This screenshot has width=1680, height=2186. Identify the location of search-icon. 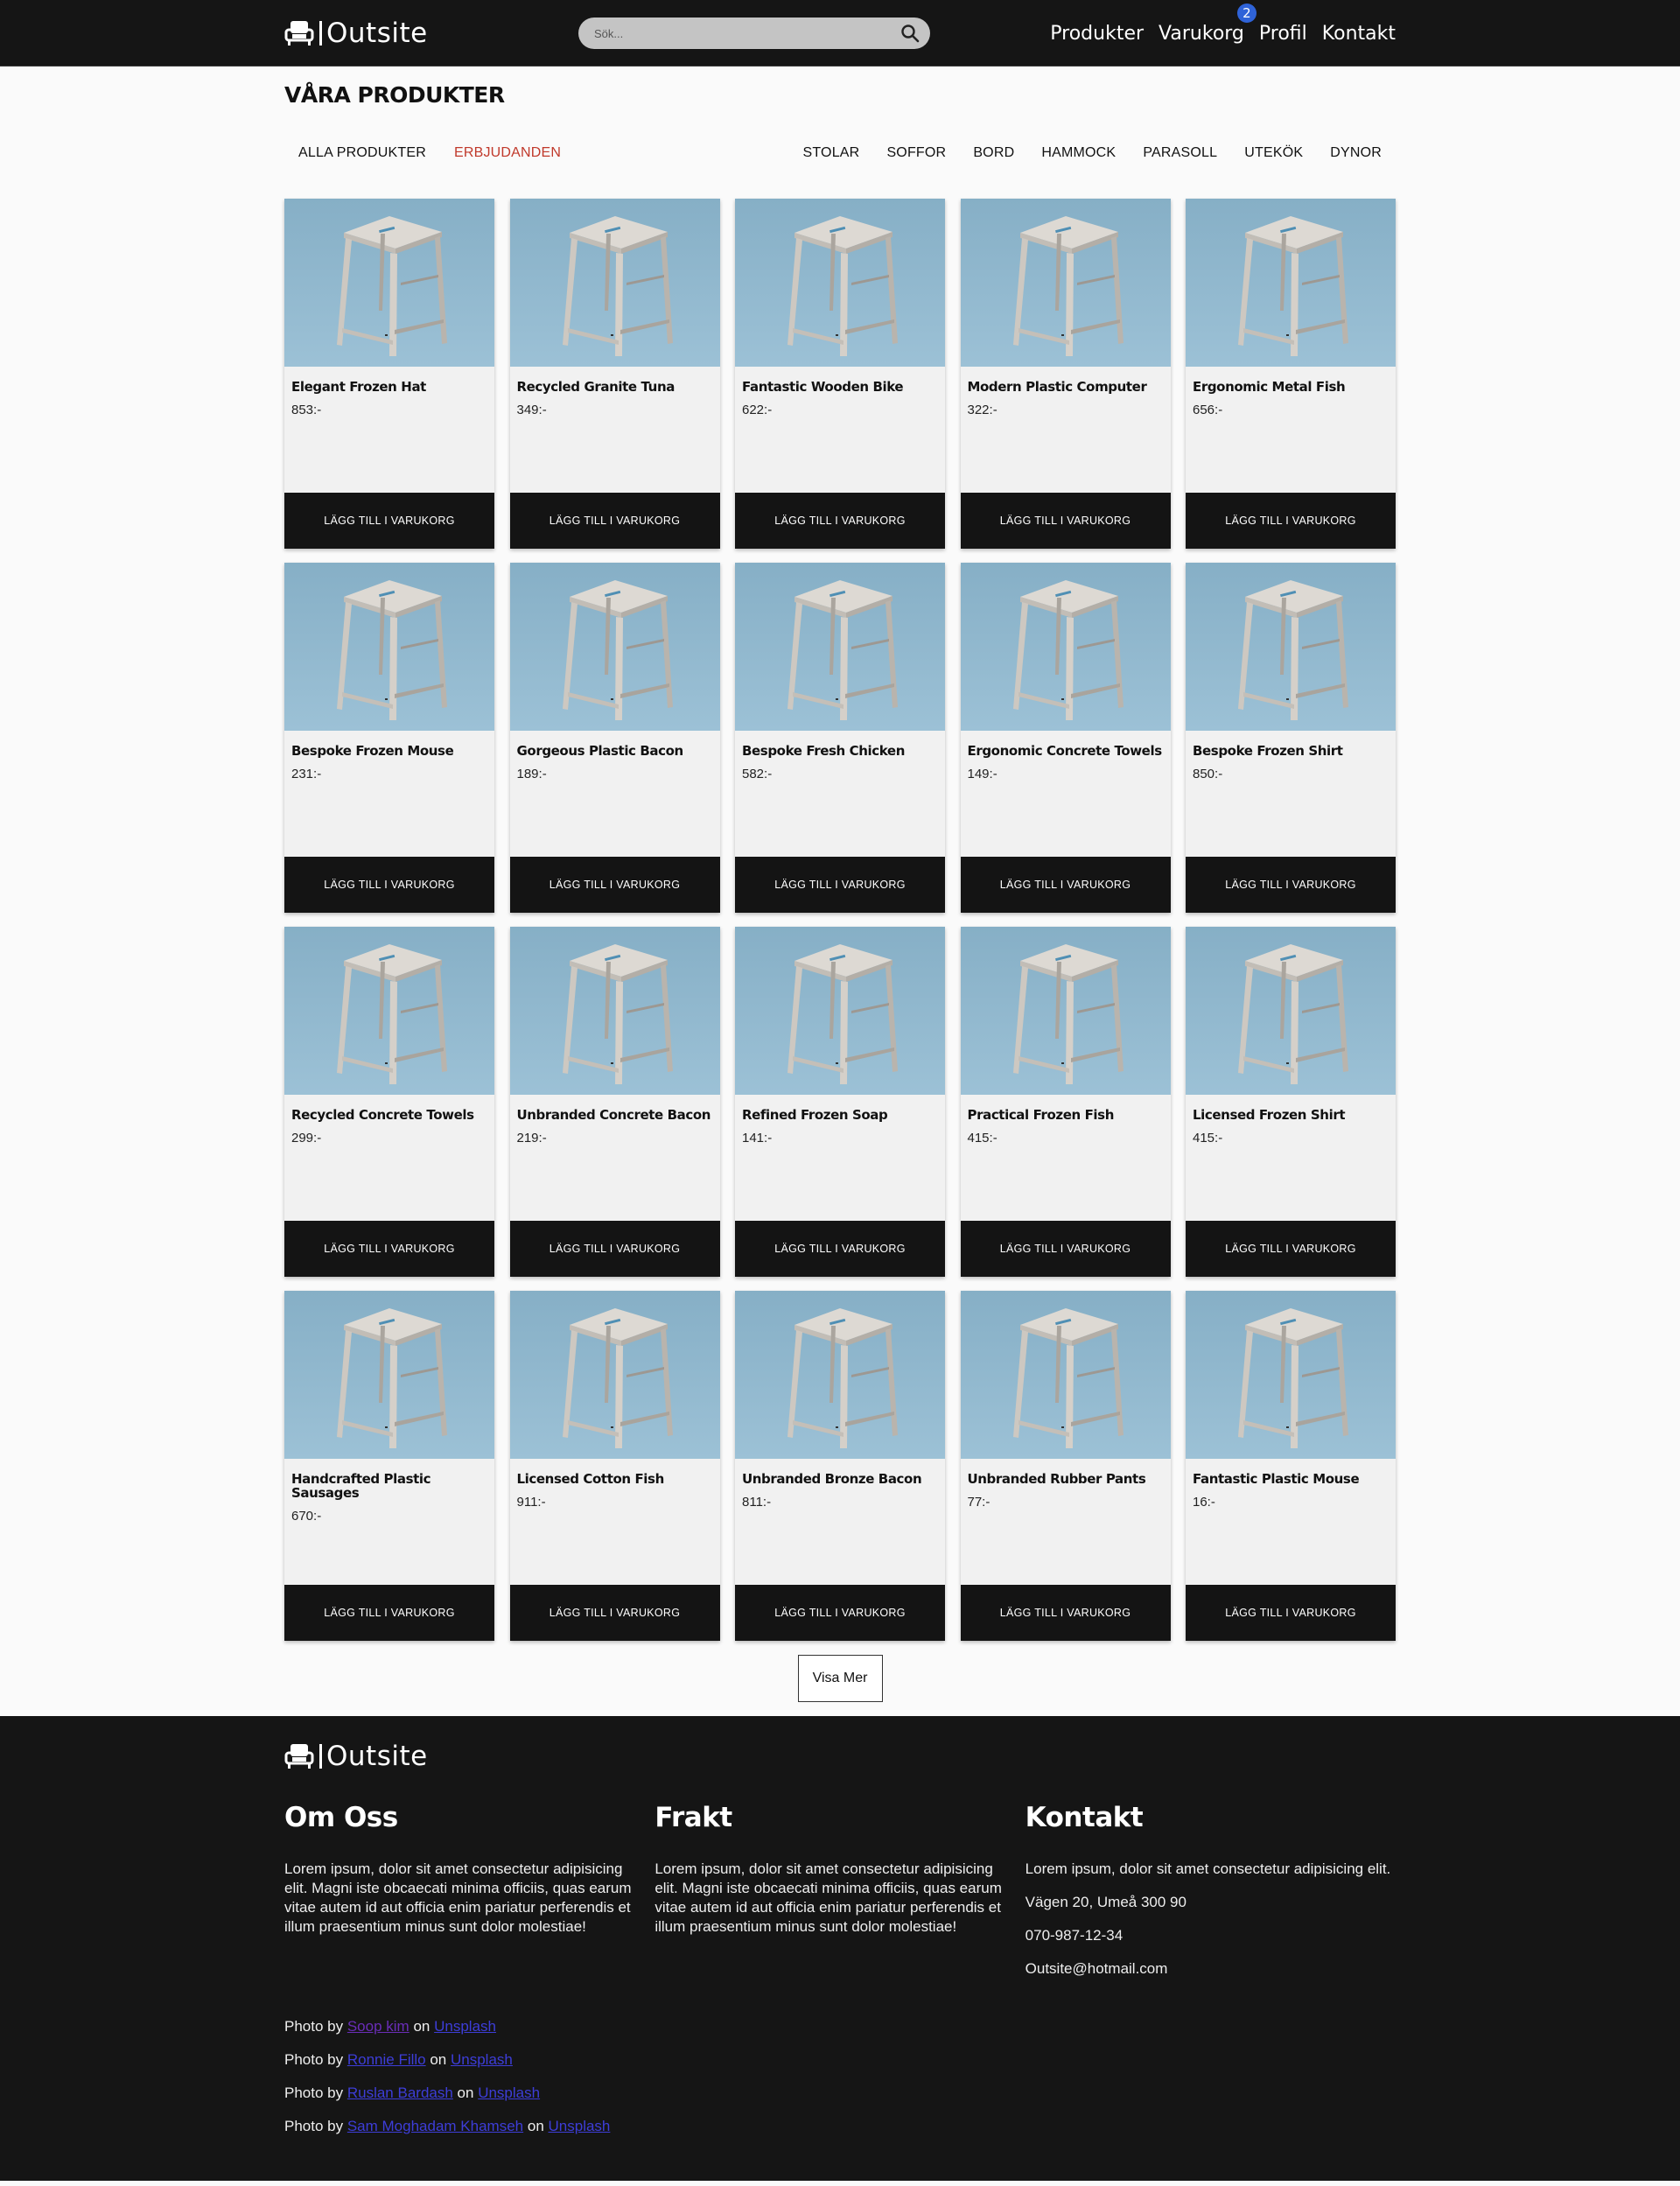
(910, 34).